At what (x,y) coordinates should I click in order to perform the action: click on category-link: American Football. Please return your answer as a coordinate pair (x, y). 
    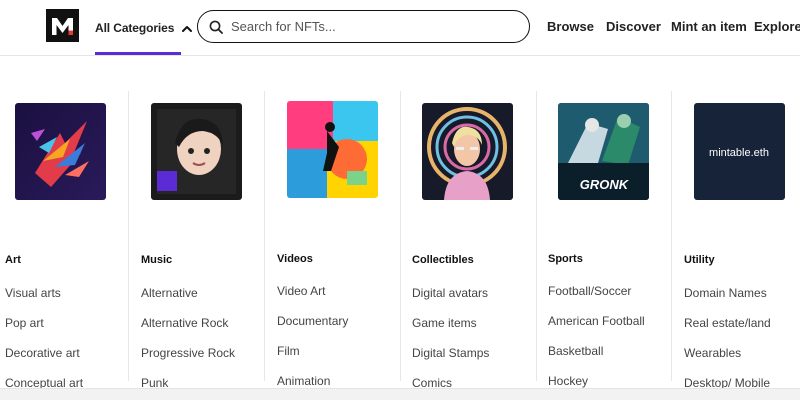
    Looking at the image, I should click on (596, 321).